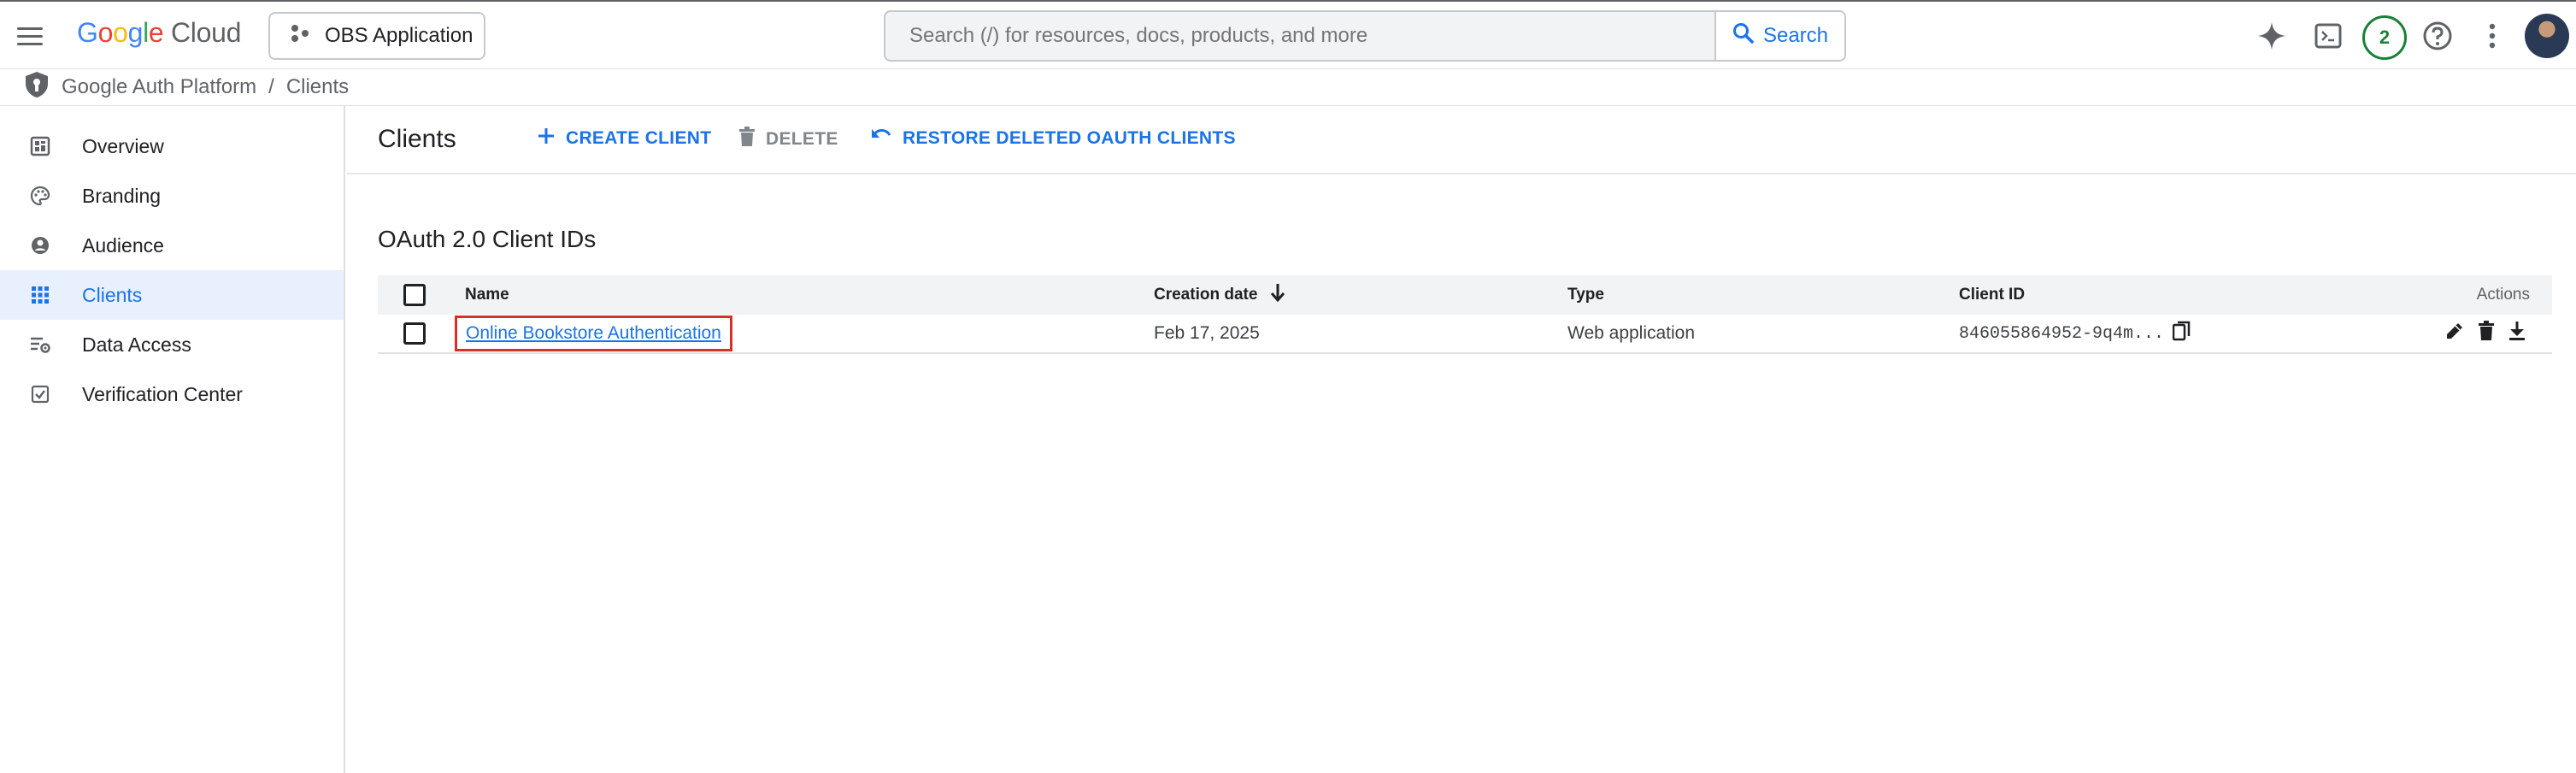 The width and height of the screenshot is (2576, 773). Describe the element at coordinates (1206, 295) in the screenshot. I see `creation-date-label: Creation date` at that location.